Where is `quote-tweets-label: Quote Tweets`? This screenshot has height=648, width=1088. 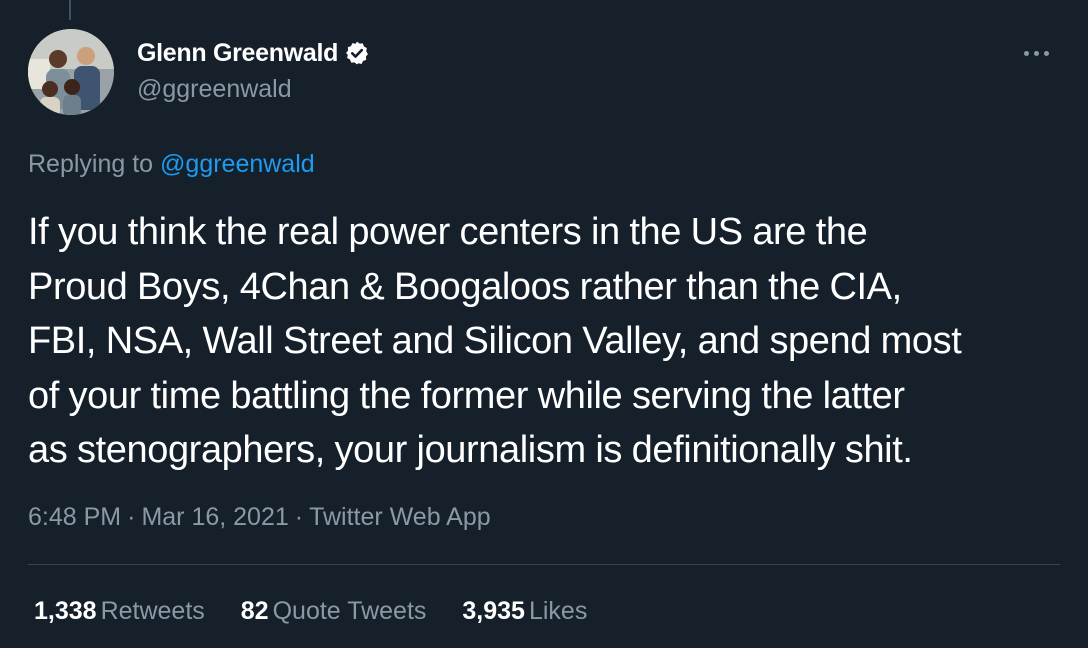
quote-tweets-label: Quote Tweets is located at coordinates (349, 611).